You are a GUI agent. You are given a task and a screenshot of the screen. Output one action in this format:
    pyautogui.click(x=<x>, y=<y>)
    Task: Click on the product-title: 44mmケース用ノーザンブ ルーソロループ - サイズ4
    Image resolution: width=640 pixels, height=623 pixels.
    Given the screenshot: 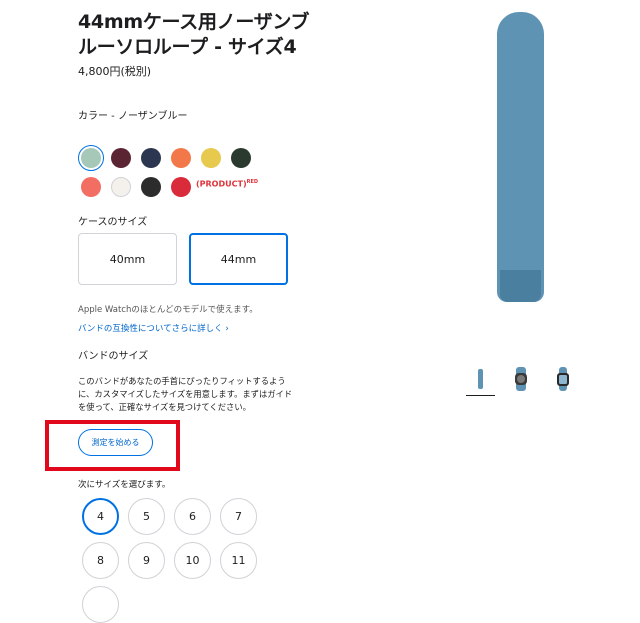 What is the action you would take?
    pyautogui.click(x=198, y=35)
    